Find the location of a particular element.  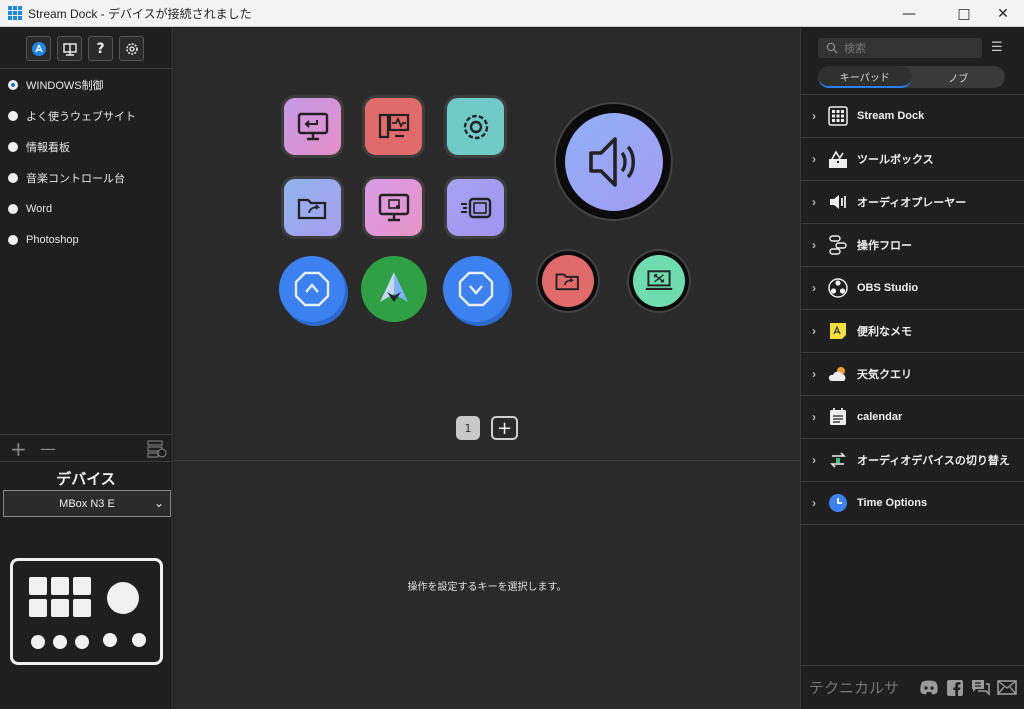

category-weather: › 天気クエリ is located at coordinates (912, 373).